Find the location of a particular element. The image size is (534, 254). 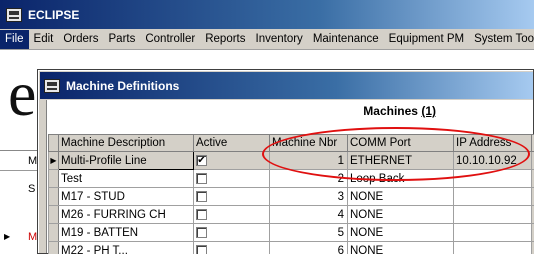

menu-edit: Edit is located at coordinates (44, 39).